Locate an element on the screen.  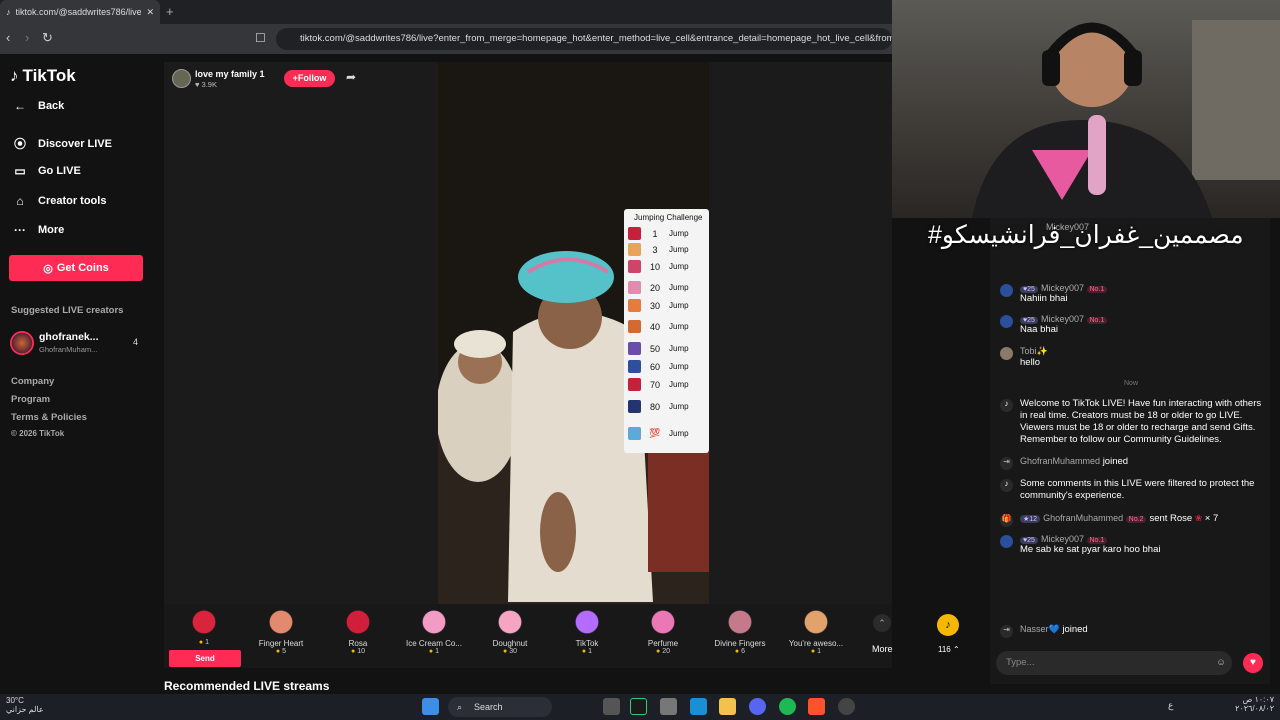
gift-item: Finger Heart5 is located at coordinates (281, 631).